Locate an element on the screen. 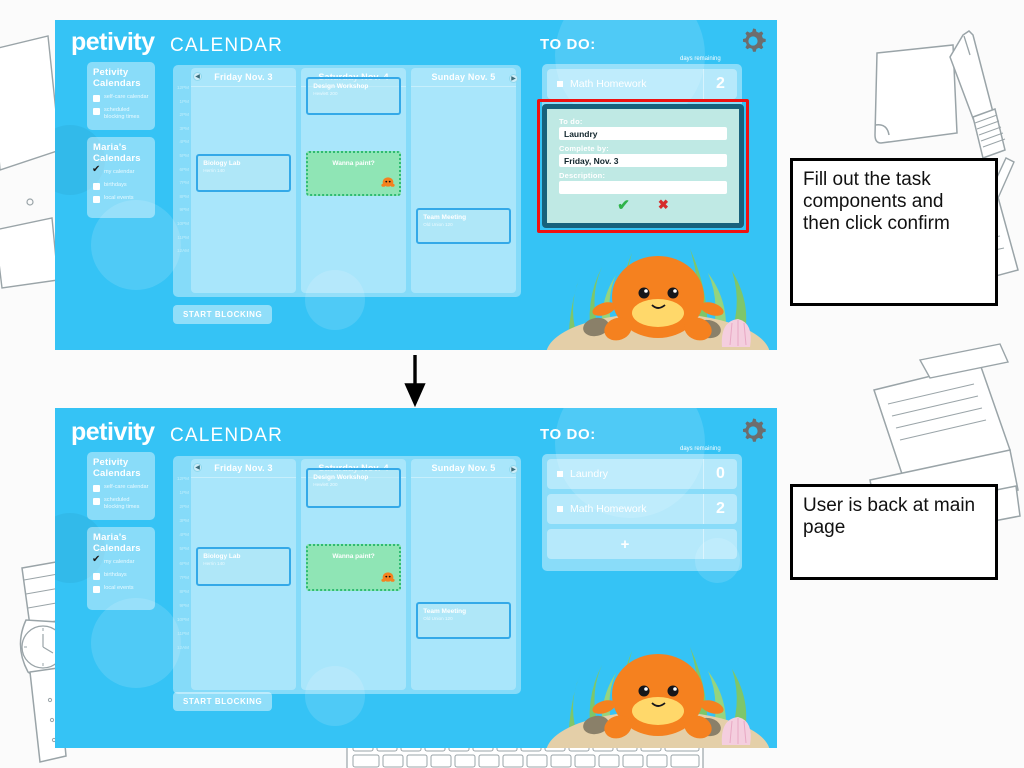 This screenshot has height=768, width=1024. time-label: 10PM is located at coordinates (182, 619).